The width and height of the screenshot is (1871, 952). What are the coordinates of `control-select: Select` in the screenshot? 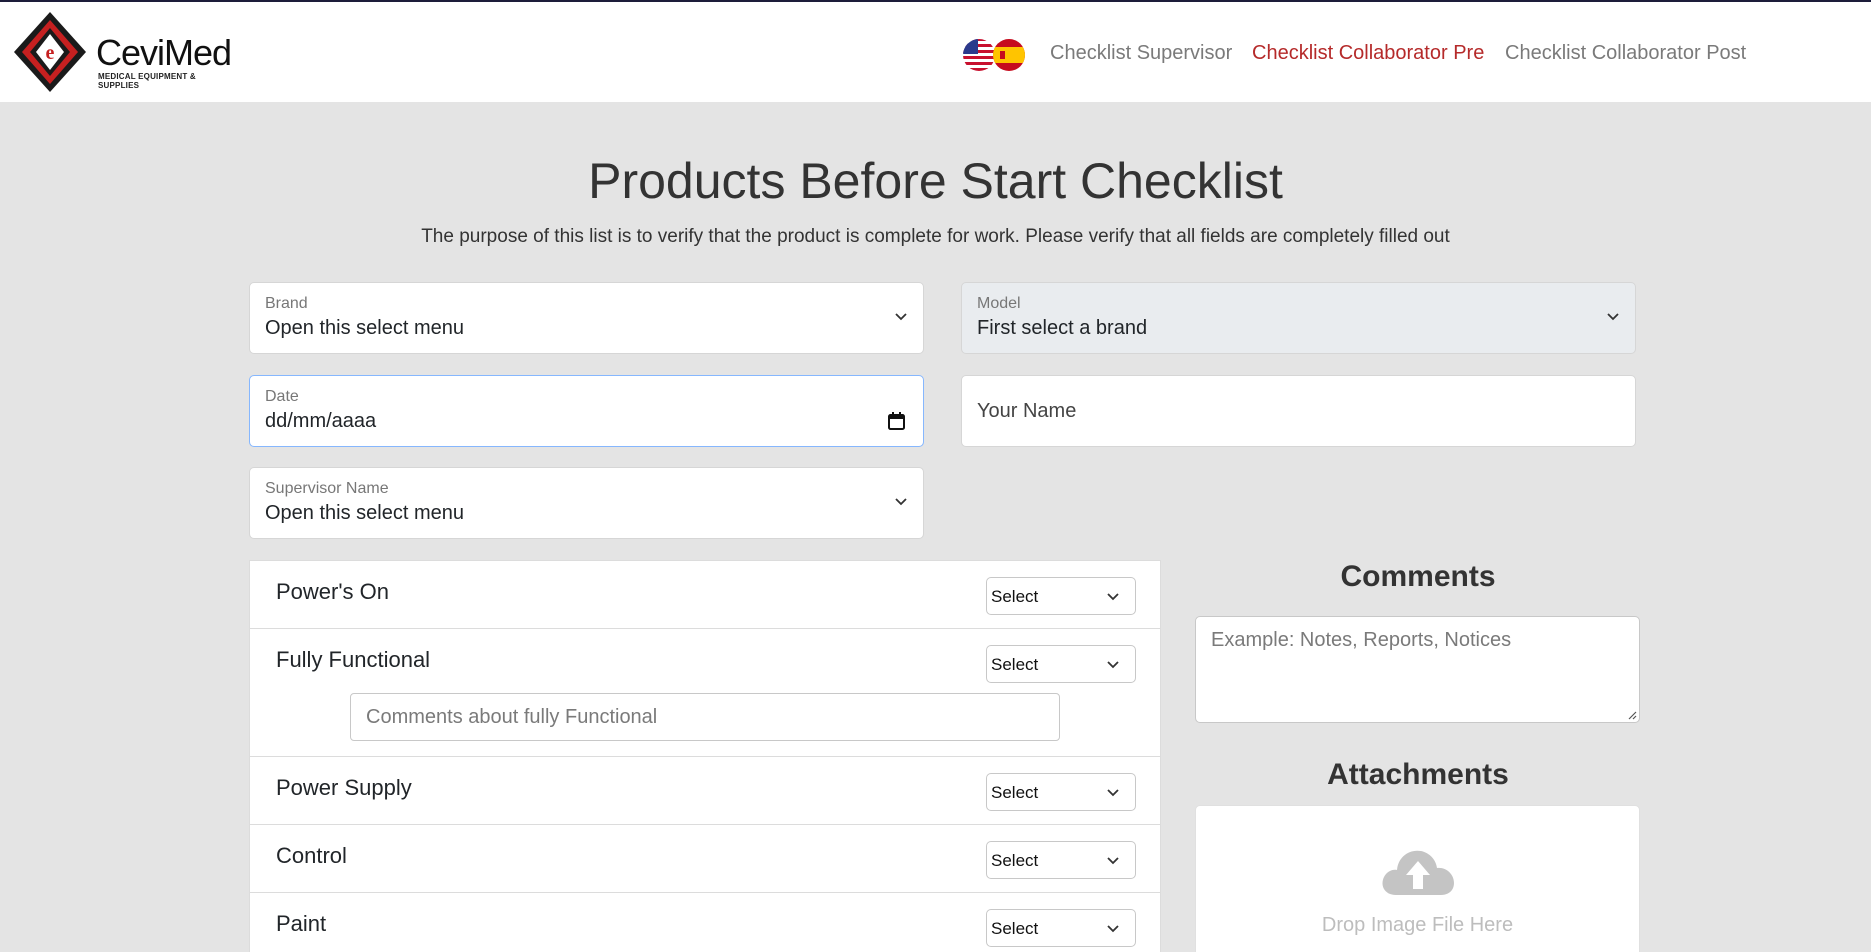 It's located at (1061, 860).